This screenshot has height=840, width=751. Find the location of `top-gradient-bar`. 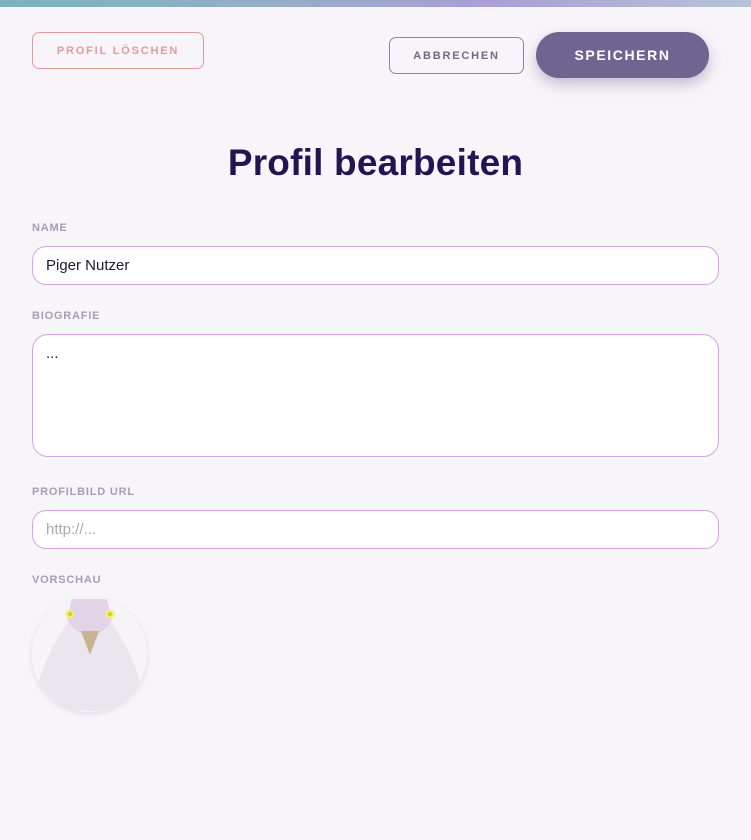

top-gradient-bar is located at coordinates (375, 3).